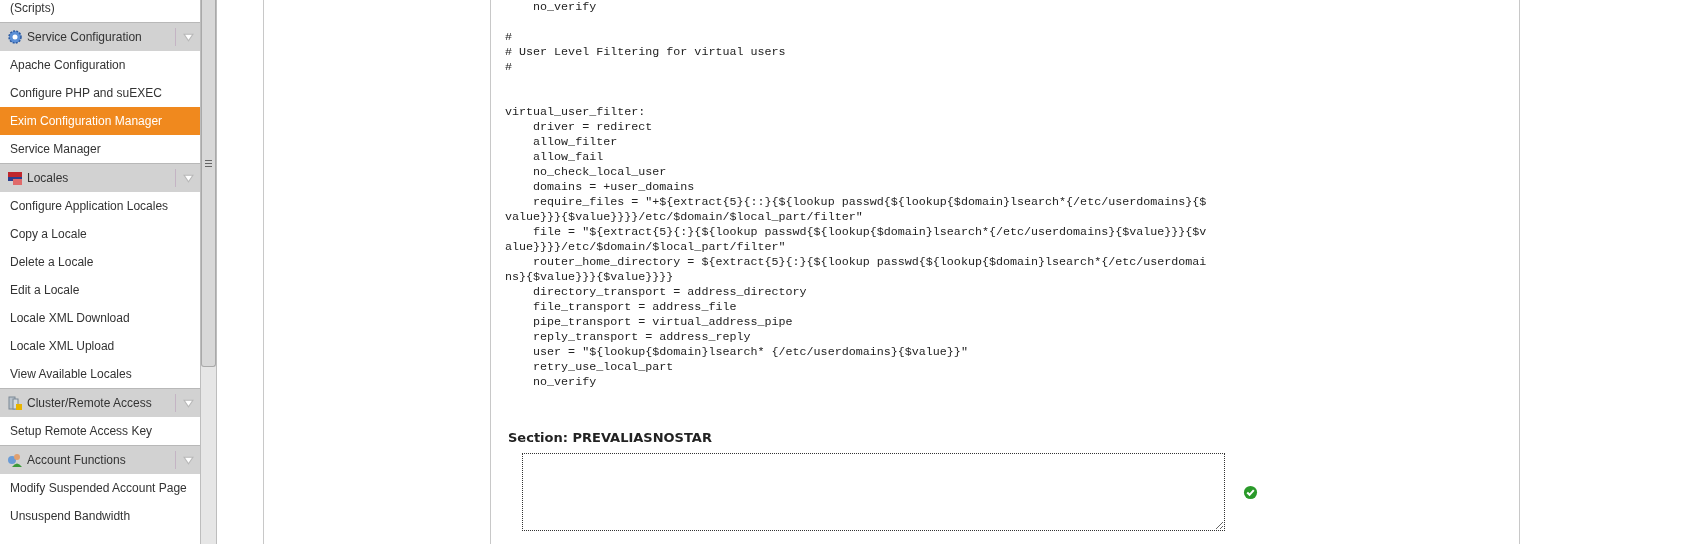  I want to click on scrollbar-thumb, so click(208, 183).